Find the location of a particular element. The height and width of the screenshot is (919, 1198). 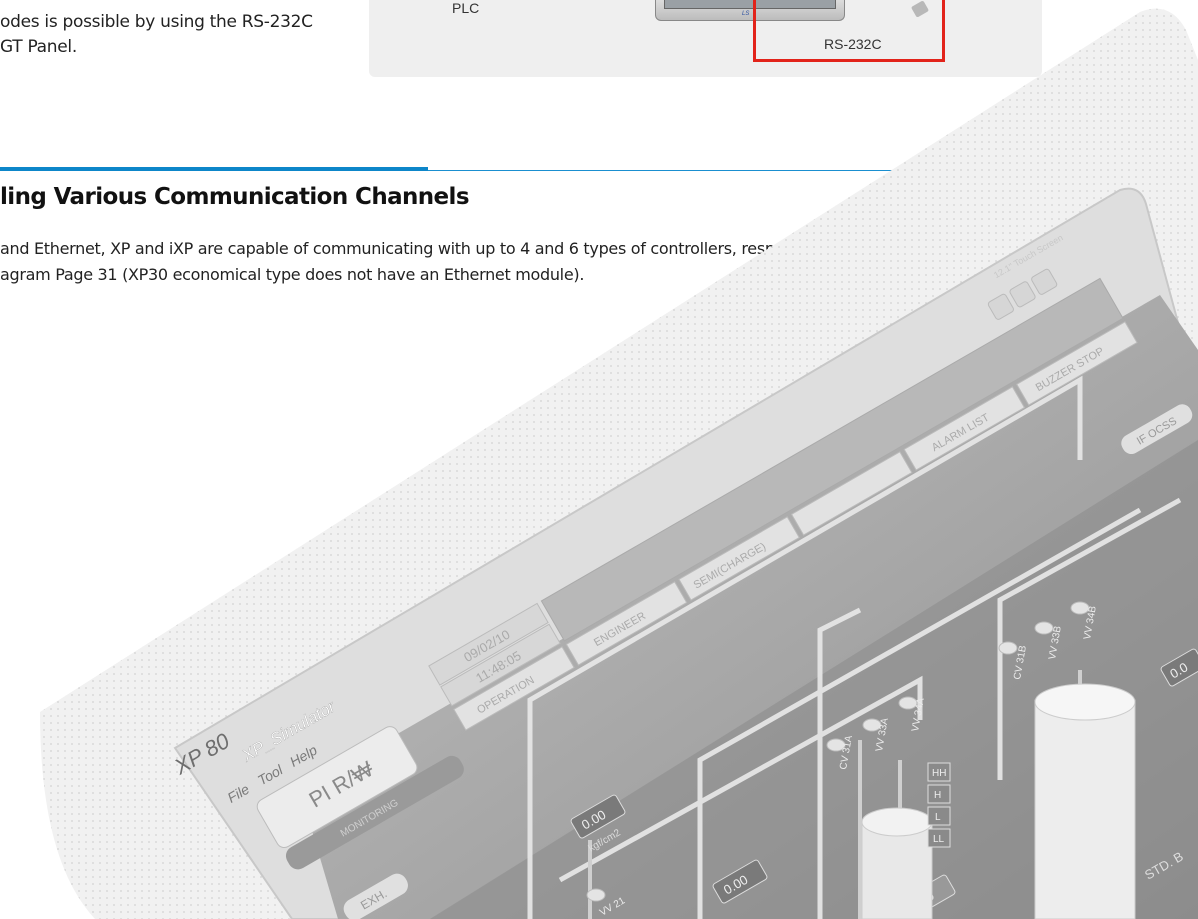

connection-diagram: PLC LS RS-232C is located at coordinates (705, 38).